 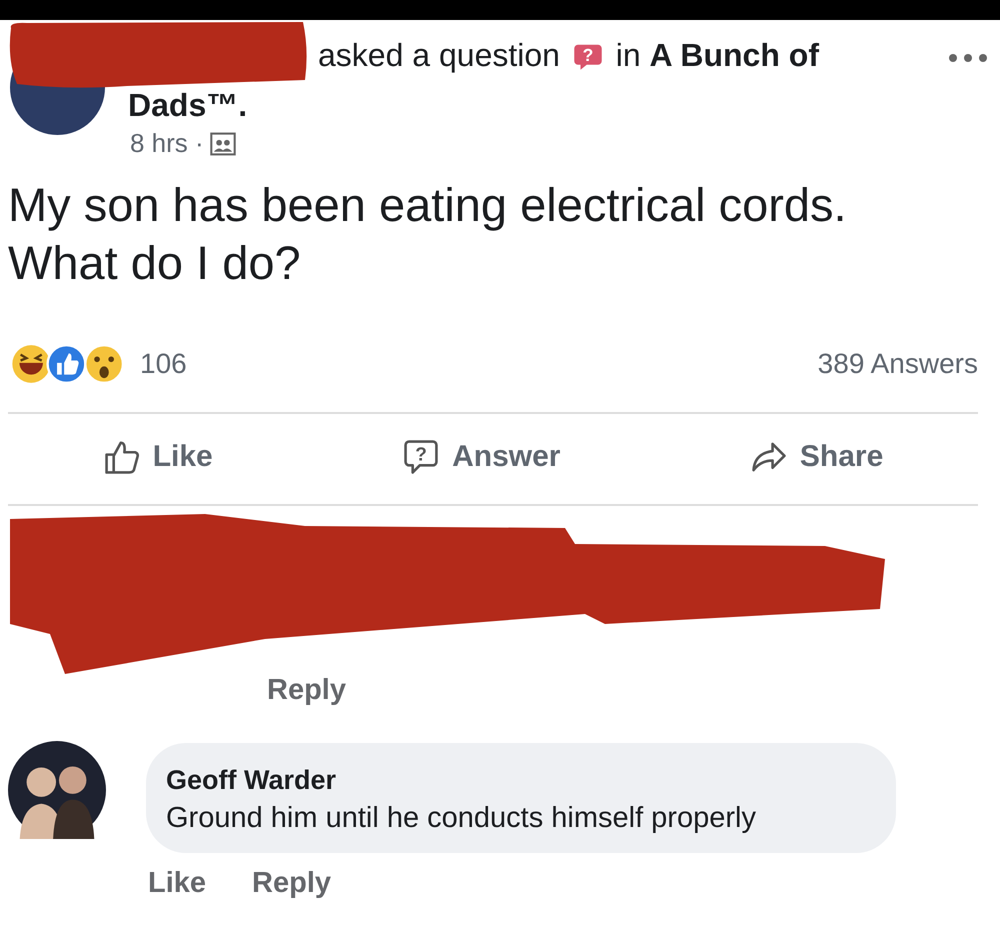 What do you see at coordinates (421, 457) in the screenshot?
I see `question-bubble-icon: ?` at bounding box center [421, 457].